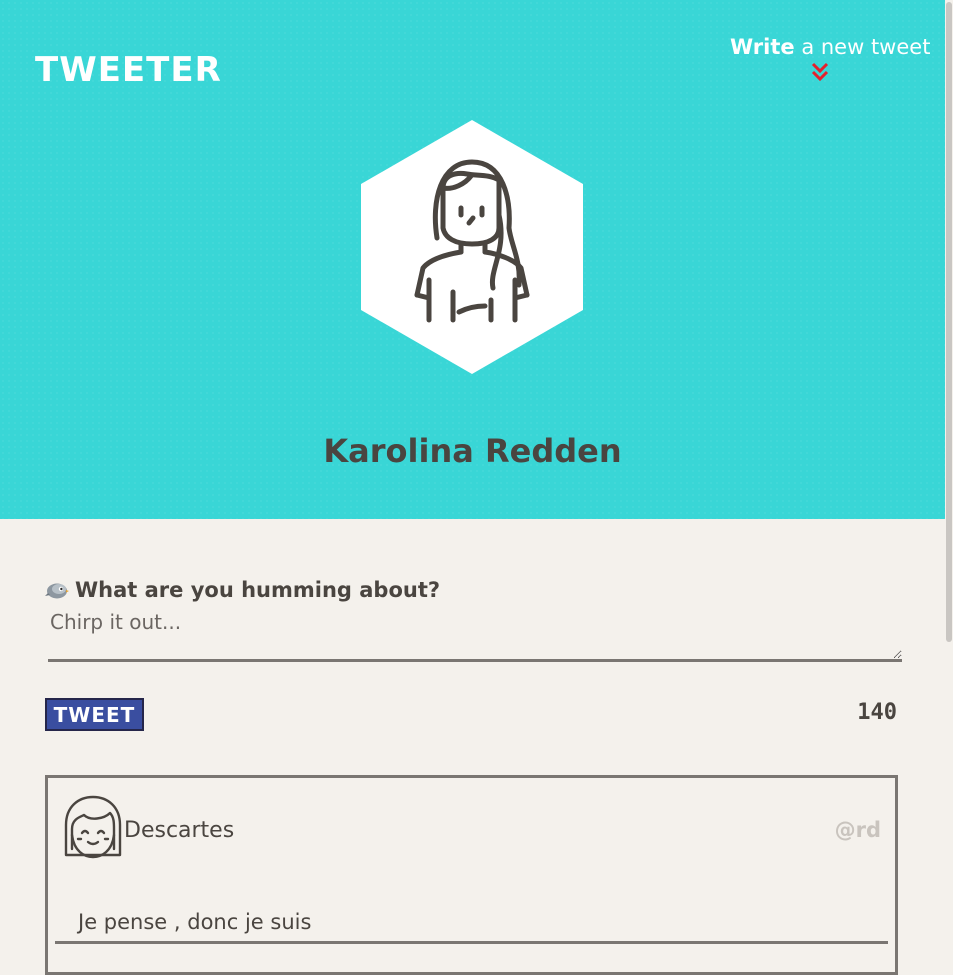 The height and width of the screenshot is (975, 953). Describe the element at coordinates (195, 922) in the screenshot. I see `tweet-body: Je pense , donc je suis` at that location.